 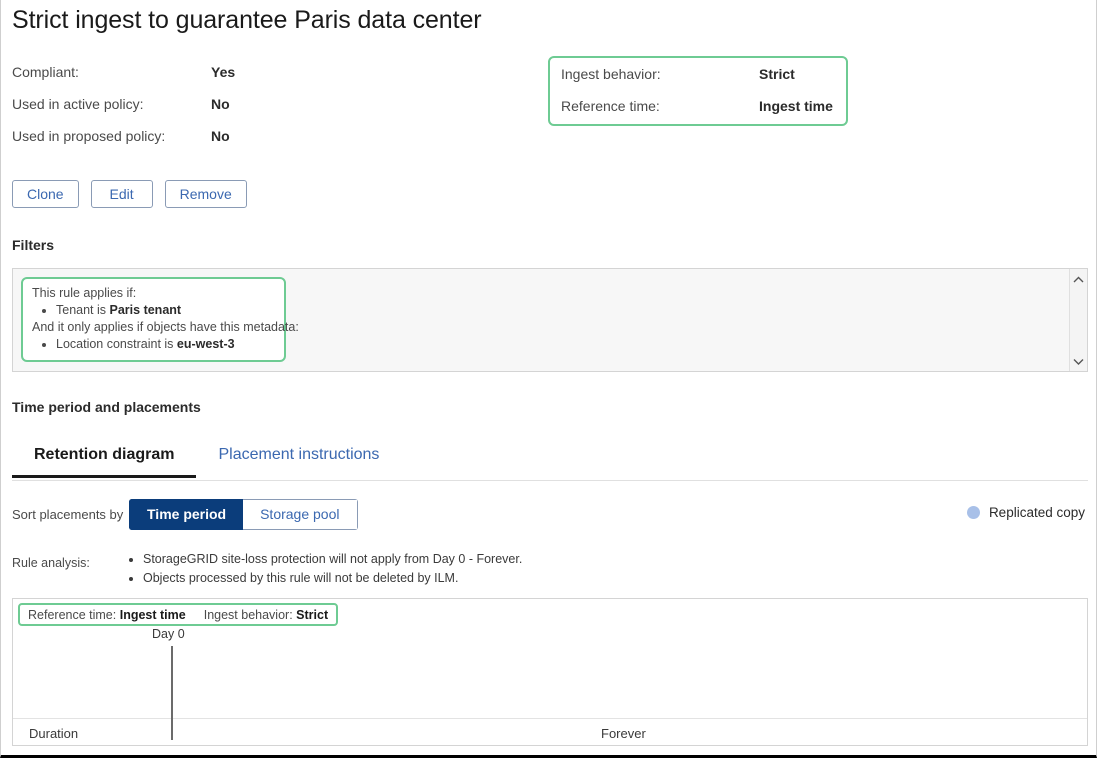 What do you see at coordinates (550, 459) in the screenshot?
I see `tab-bar: Retention diagram Placement instructions` at bounding box center [550, 459].